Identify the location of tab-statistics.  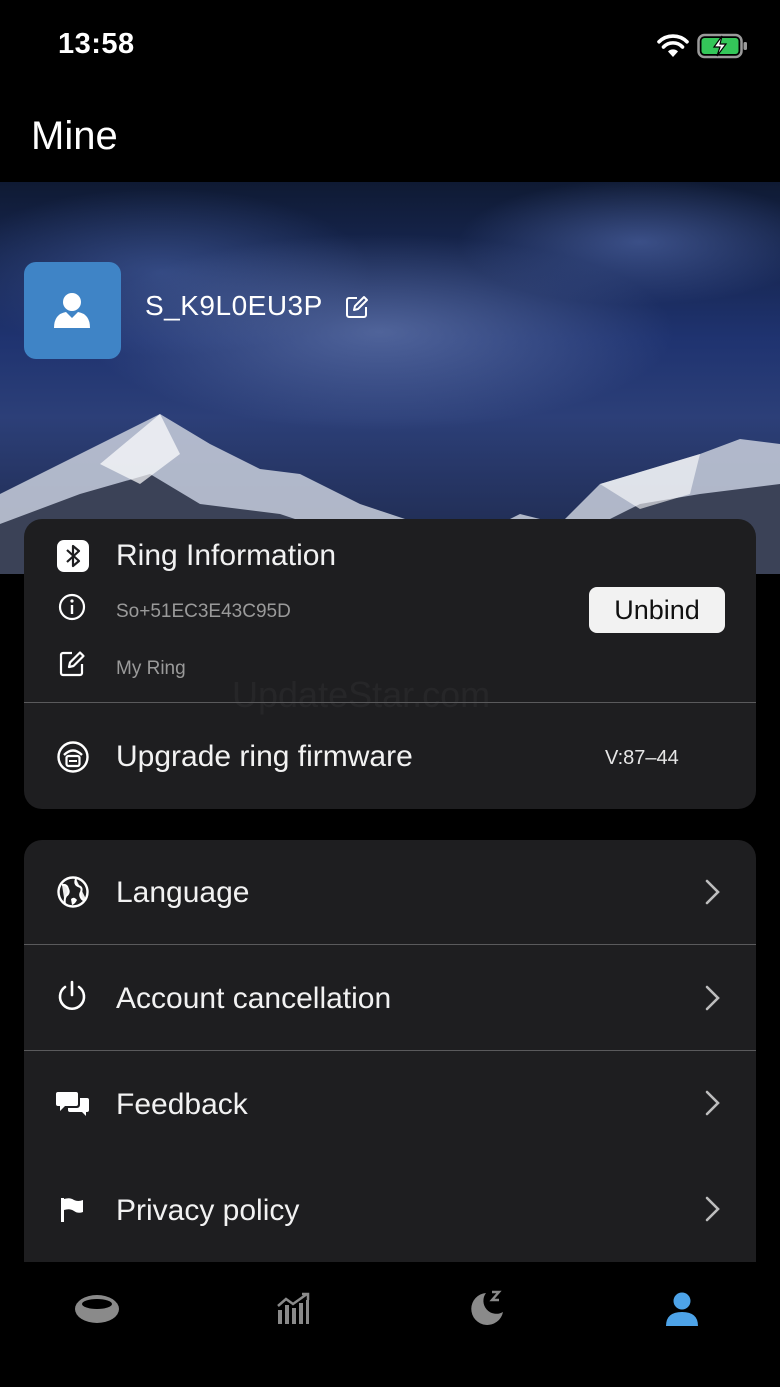
(293, 1309).